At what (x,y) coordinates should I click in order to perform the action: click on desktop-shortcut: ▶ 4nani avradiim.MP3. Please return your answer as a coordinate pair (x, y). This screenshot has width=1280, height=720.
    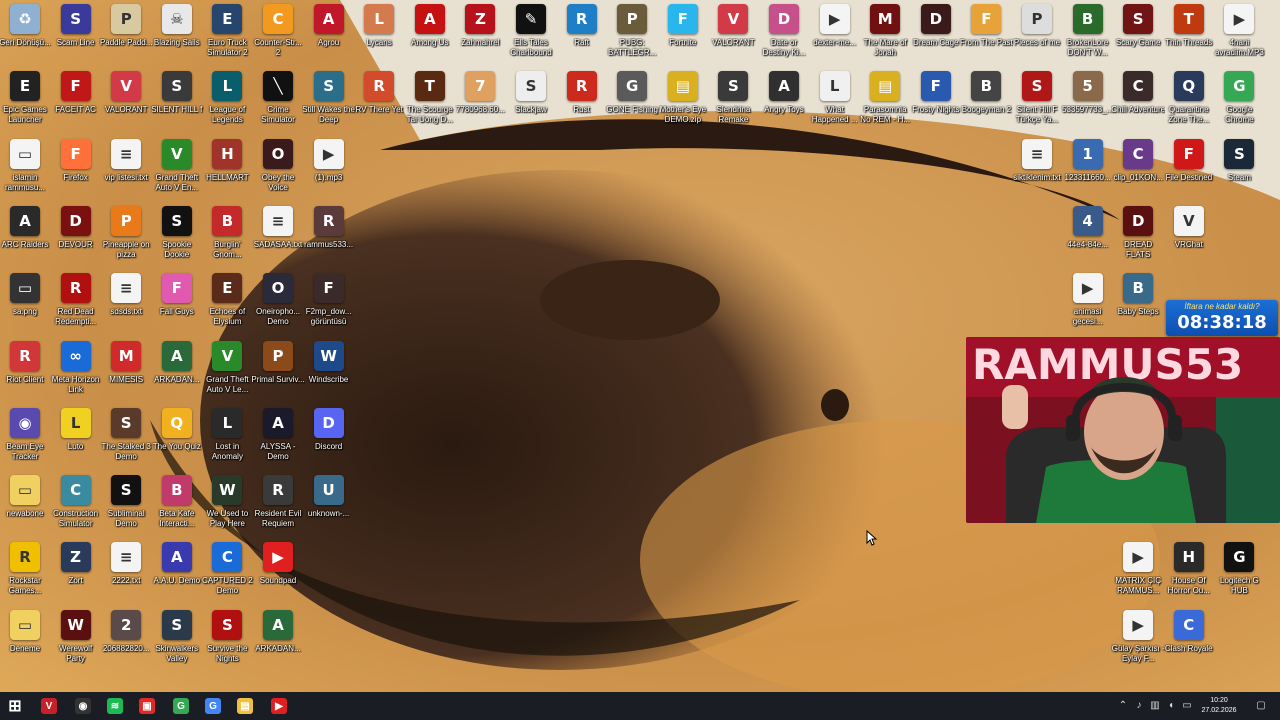
    Looking at the image, I should click on (1239, 33).